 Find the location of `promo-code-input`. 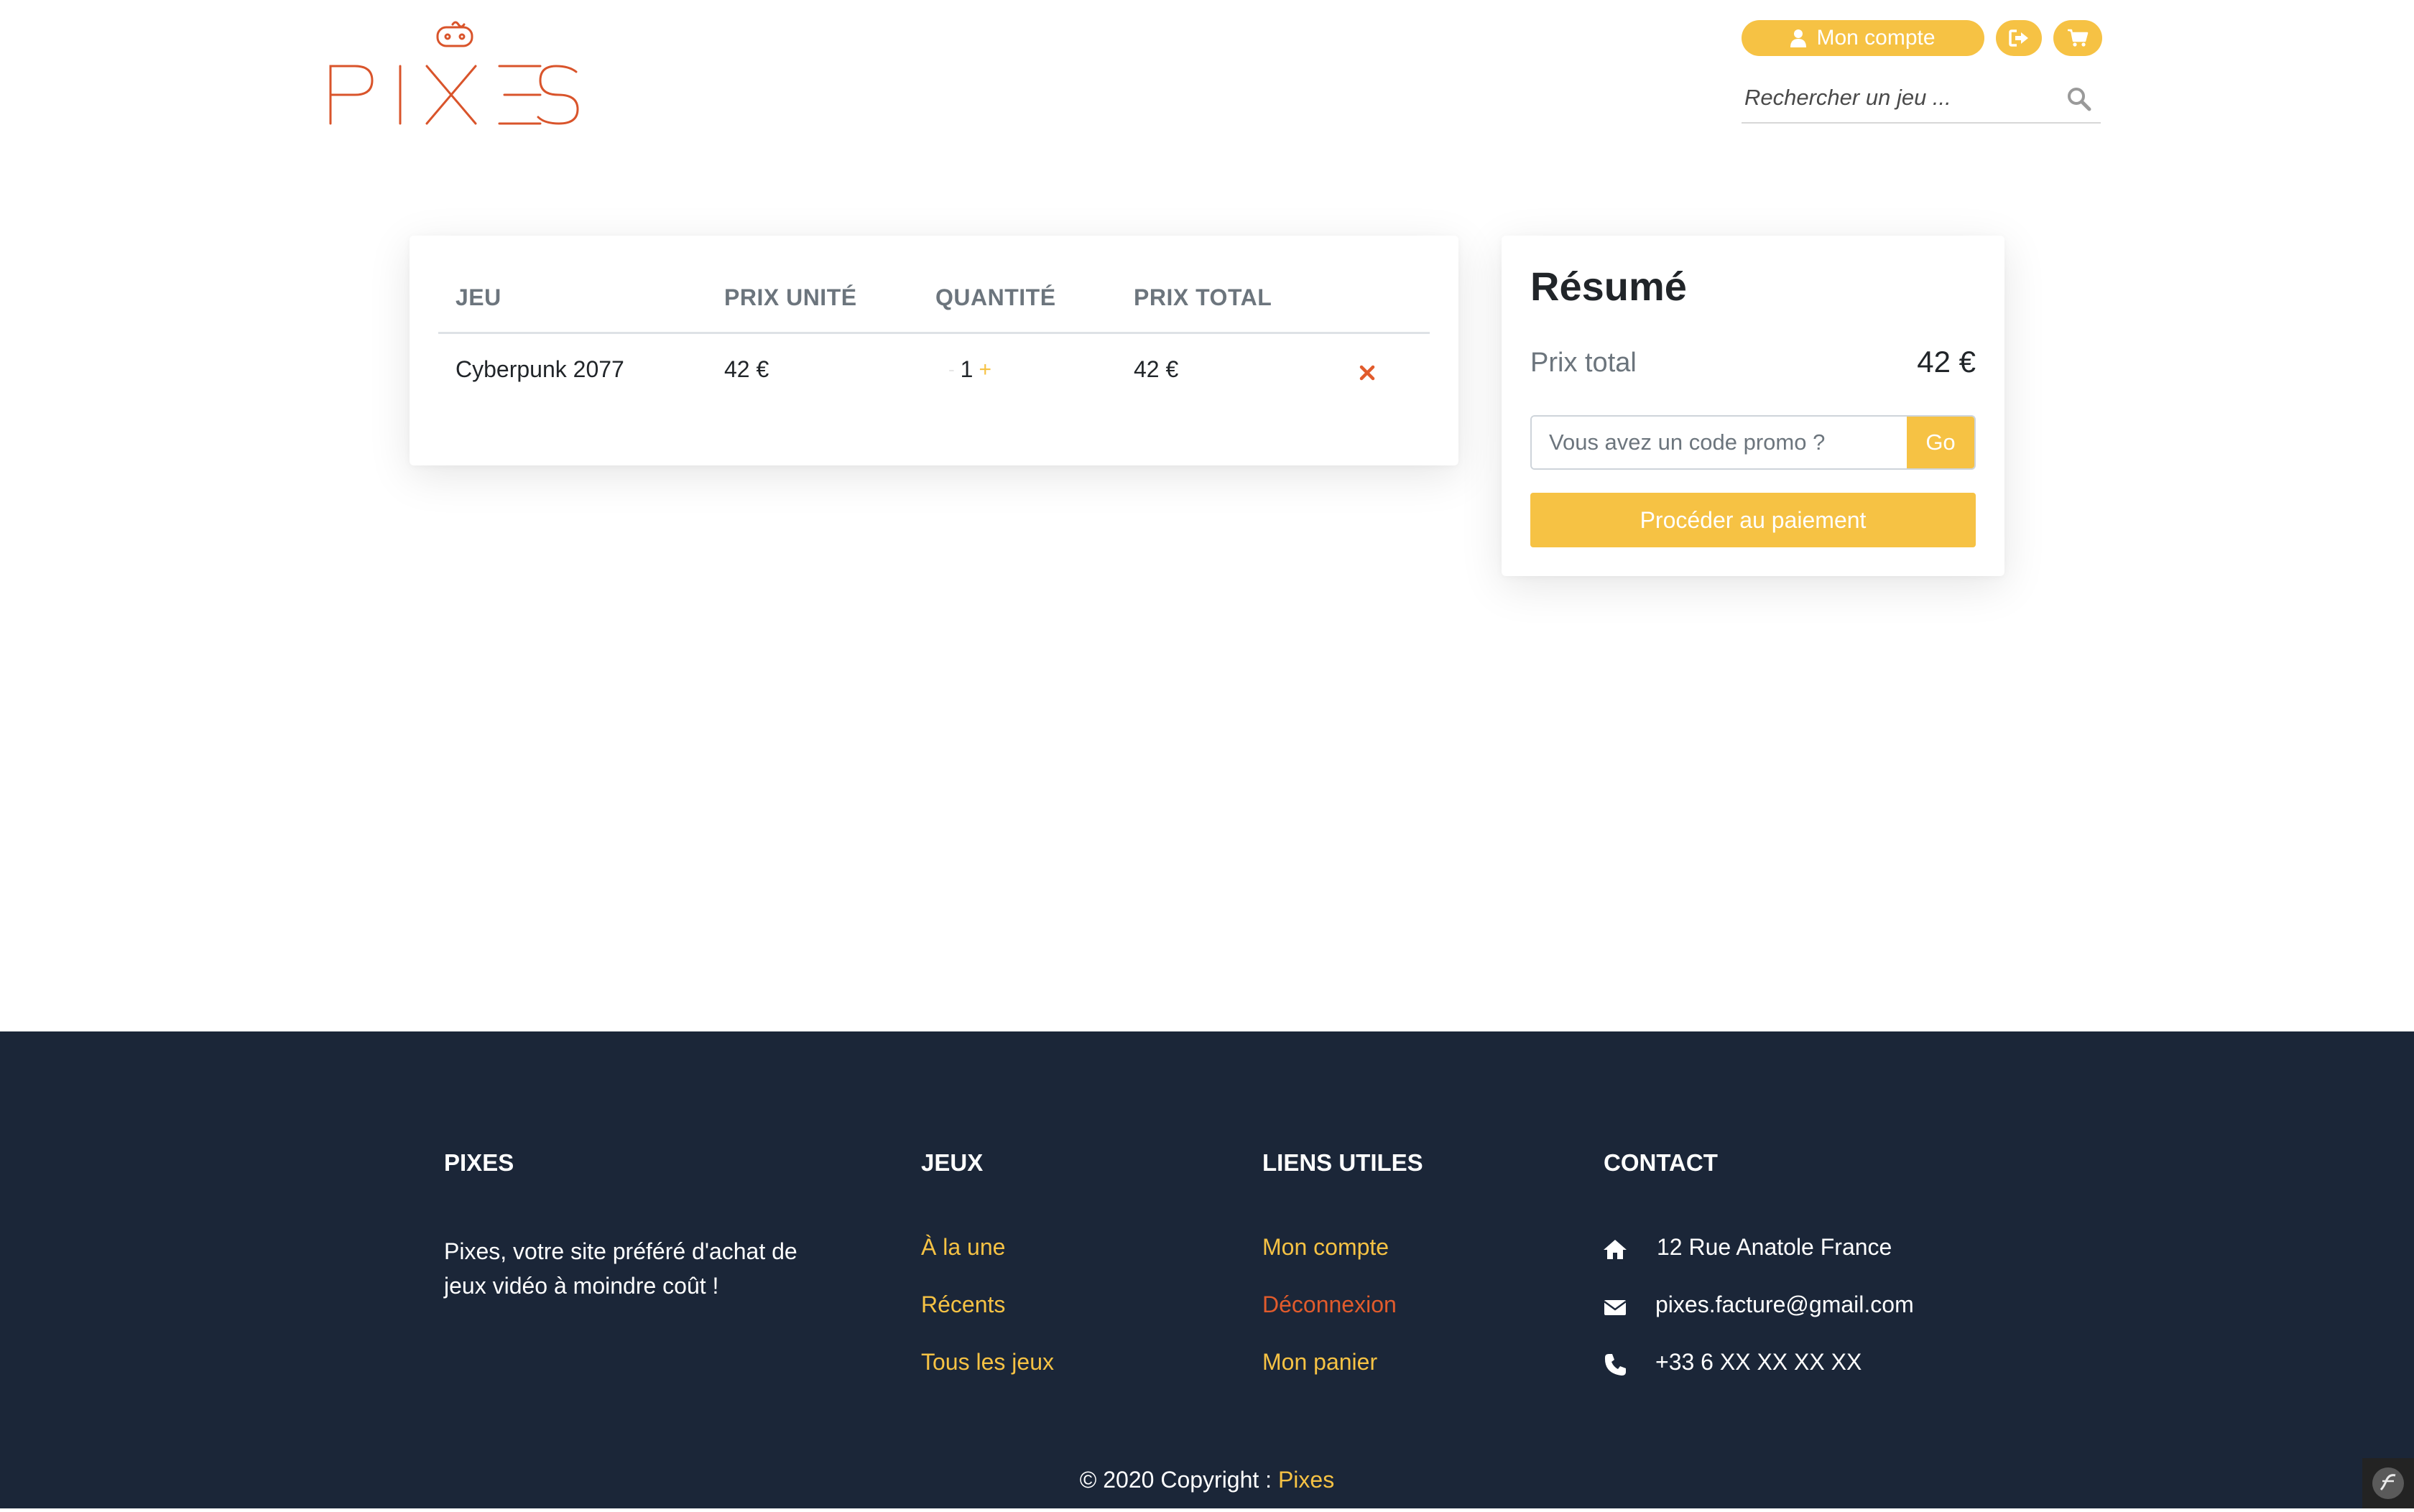

promo-code-input is located at coordinates (1719, 442).